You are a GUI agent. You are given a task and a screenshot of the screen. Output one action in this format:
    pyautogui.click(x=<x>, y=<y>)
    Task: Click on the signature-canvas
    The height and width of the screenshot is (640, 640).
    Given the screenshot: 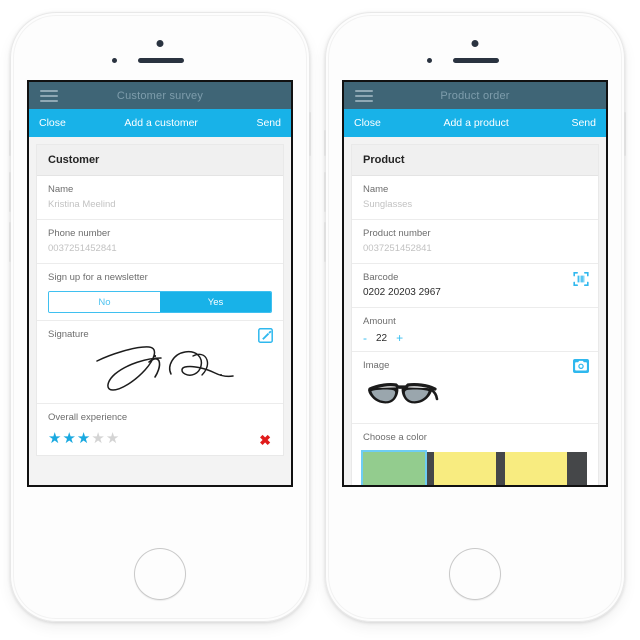 What is the action you would take?
    pyautogui.click(x=160, y=370)
    